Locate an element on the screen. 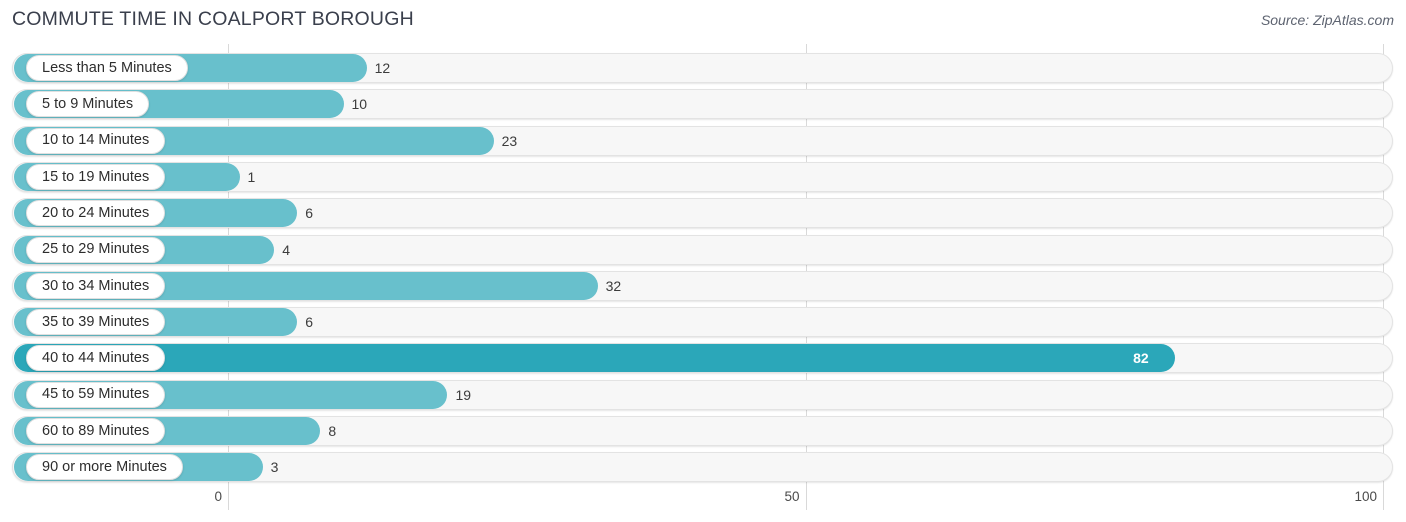 The image size is (1406, 522). category-label-pill: 20 to 24 Minutes is located at coordinates (96, 213).